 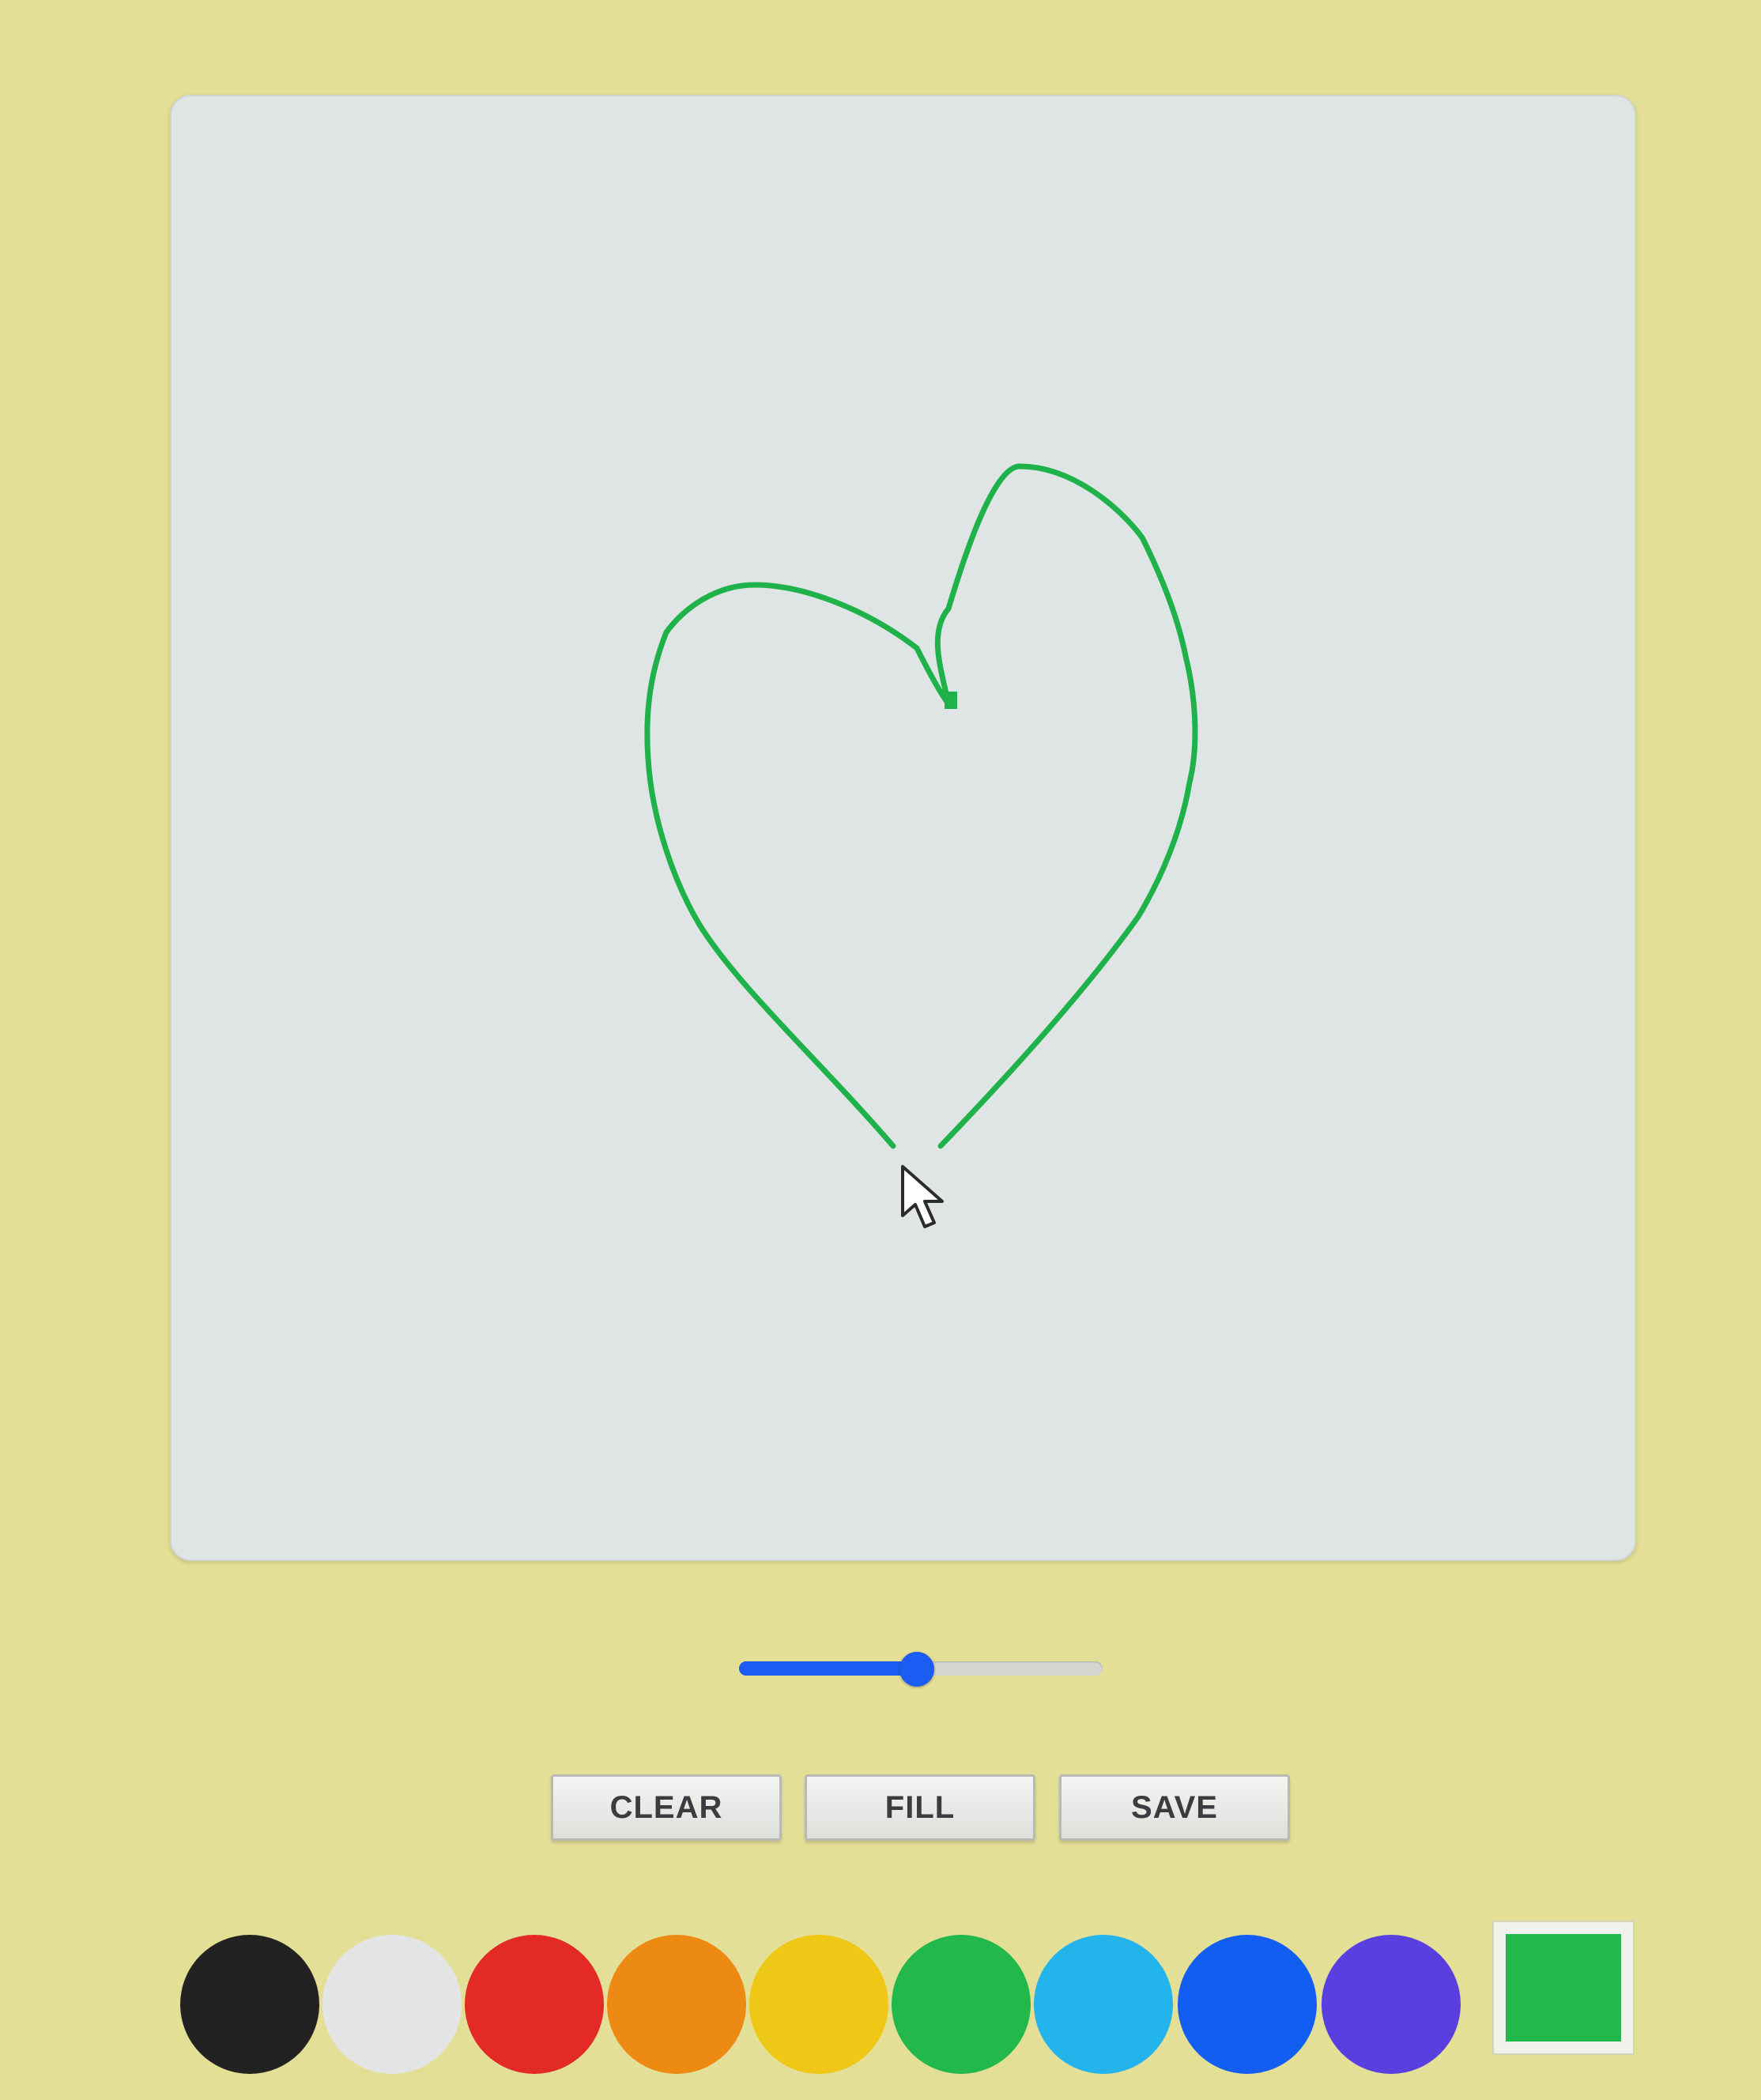 What do you see at coordinates (917, 1669) in the screenshot?
I see `slider-thumb` at bounding box center [917, 1669].